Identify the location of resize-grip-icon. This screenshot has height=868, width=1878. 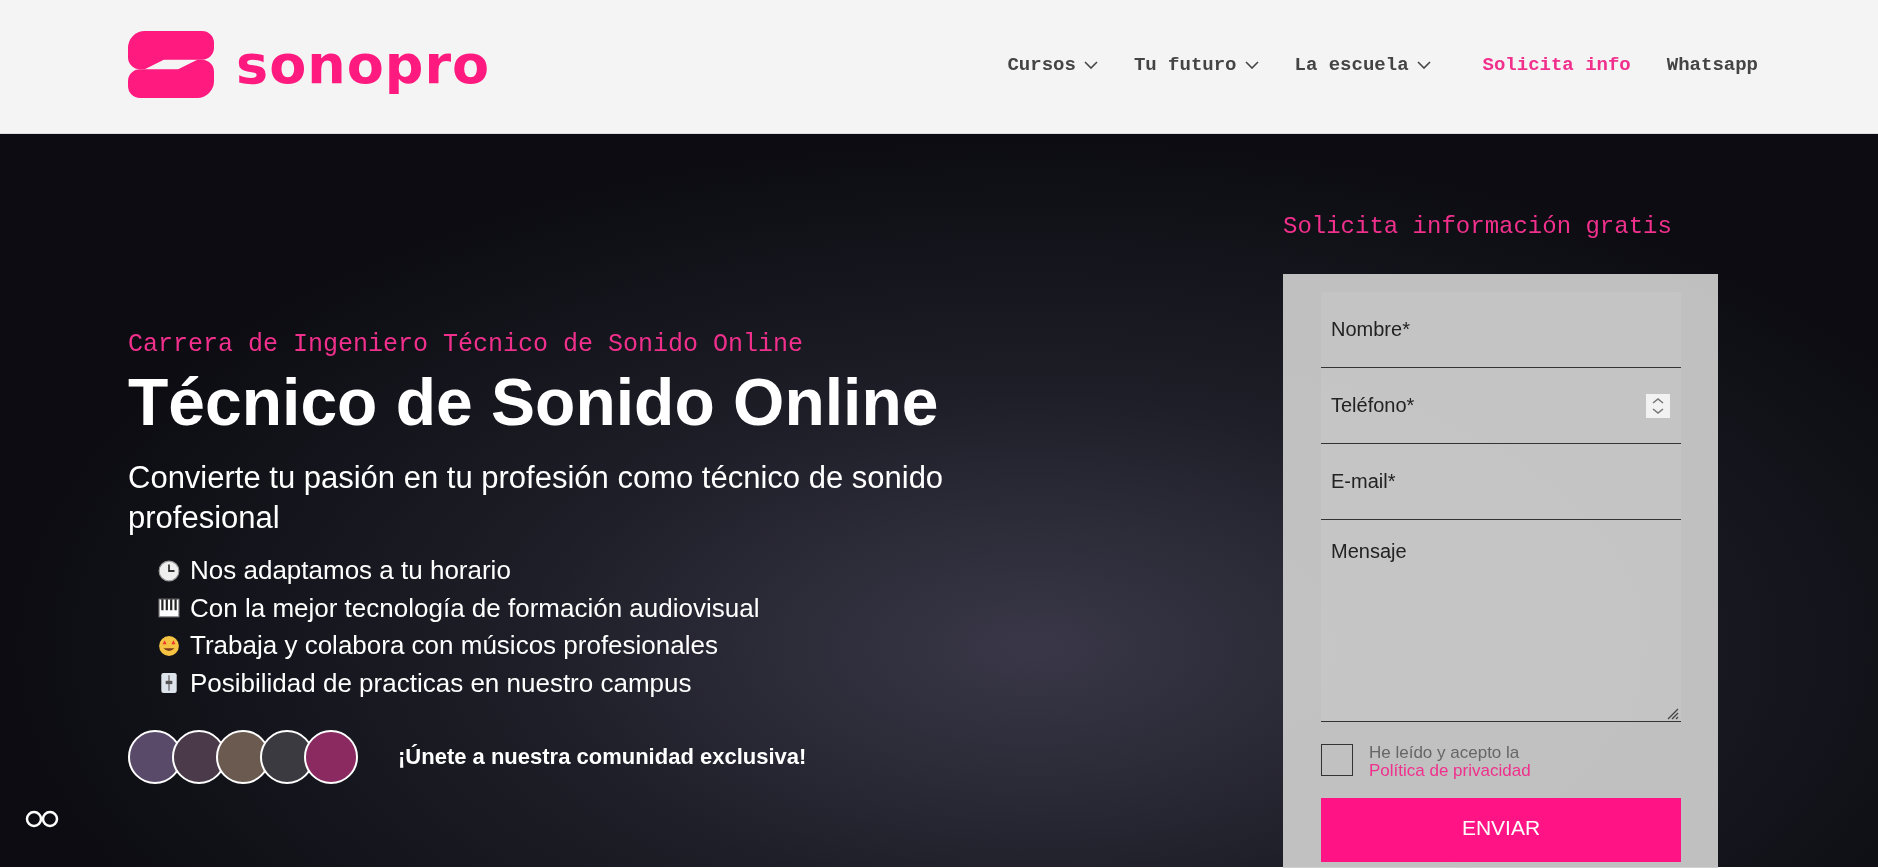
(1672, 713).